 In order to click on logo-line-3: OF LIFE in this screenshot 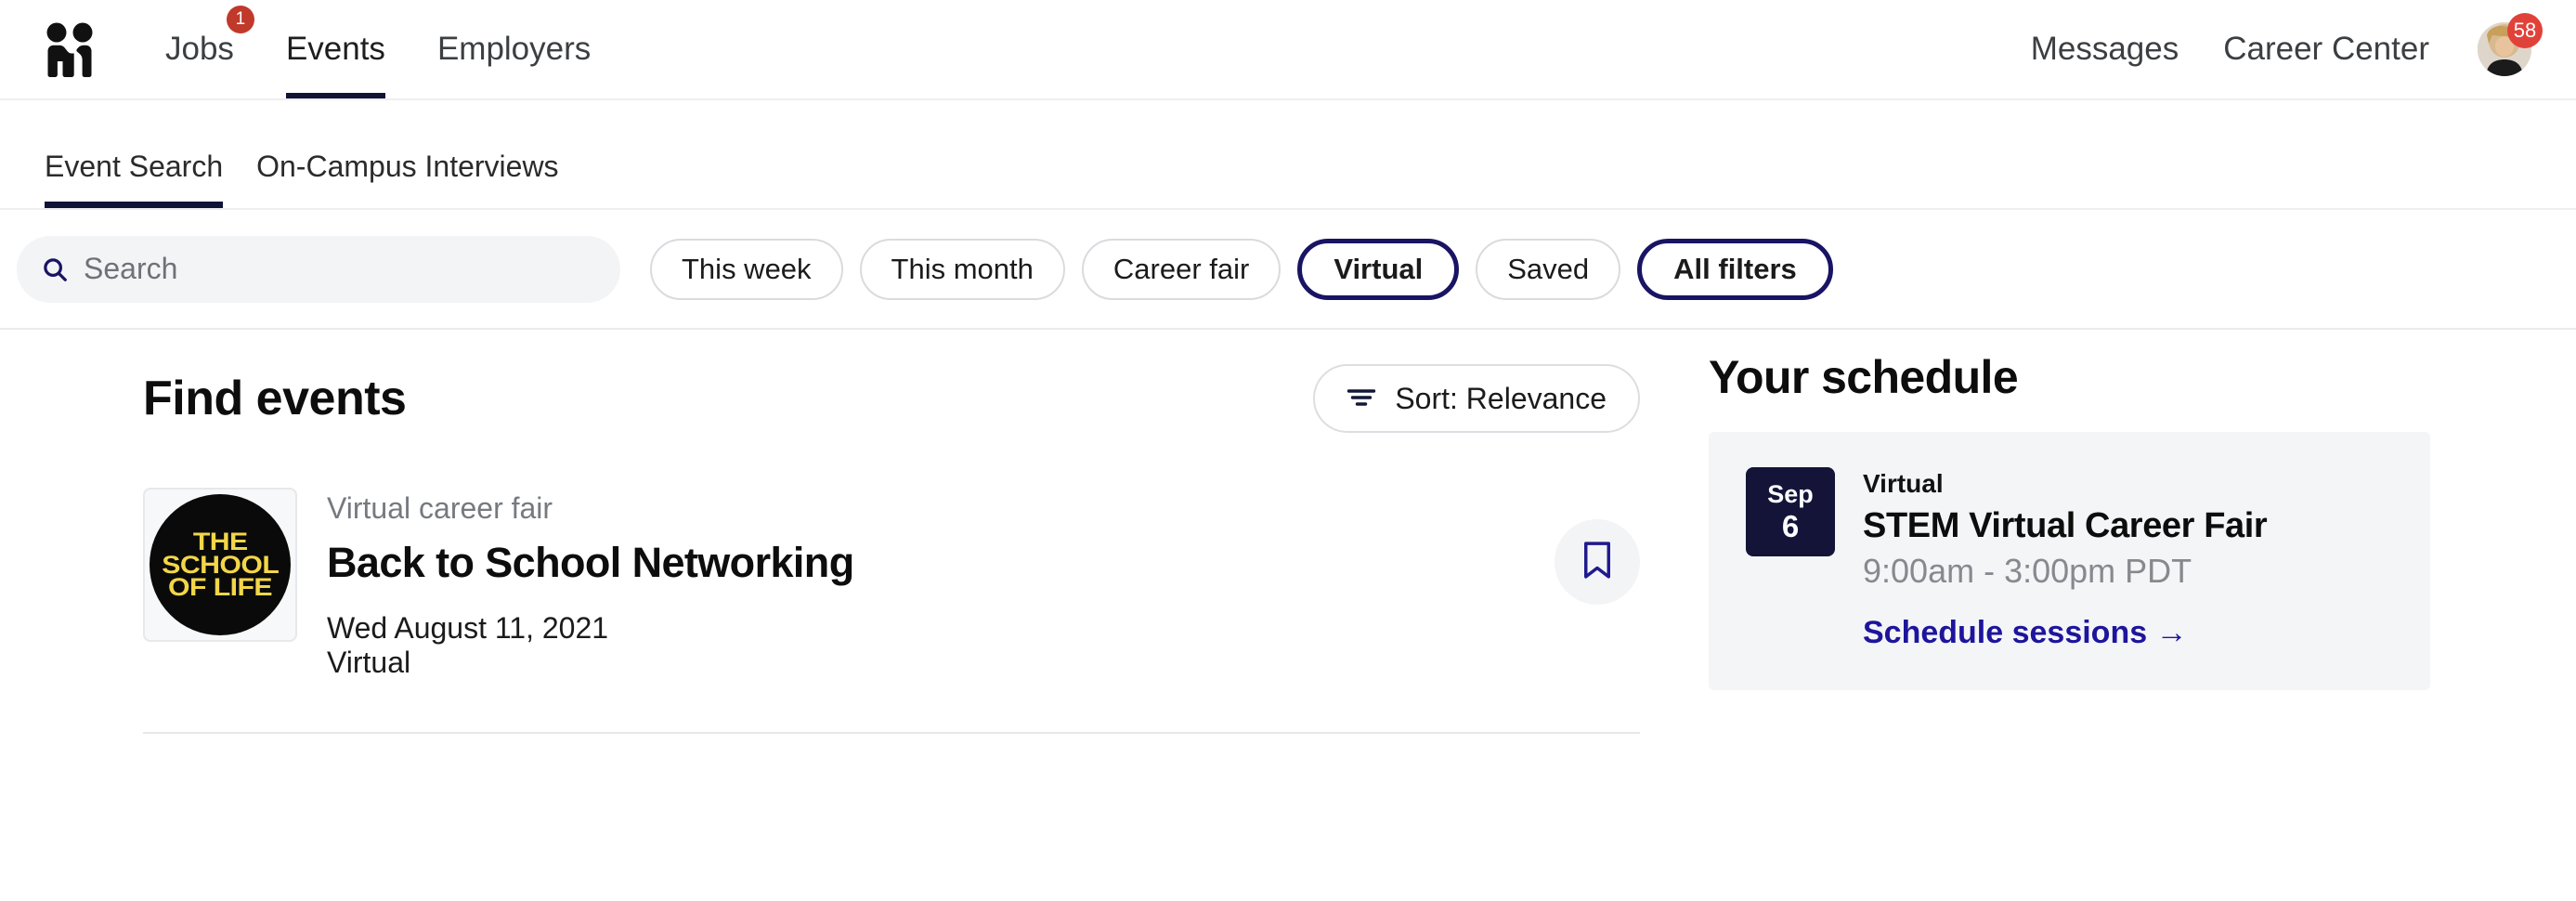, I will do `click(220, 587)`.